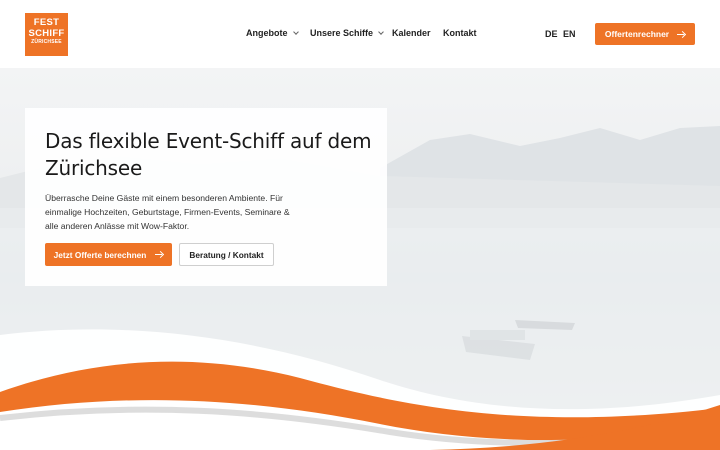  I want to click on calculate-offer-label: Jetzt Offerte berechnen, so click(100, 254).